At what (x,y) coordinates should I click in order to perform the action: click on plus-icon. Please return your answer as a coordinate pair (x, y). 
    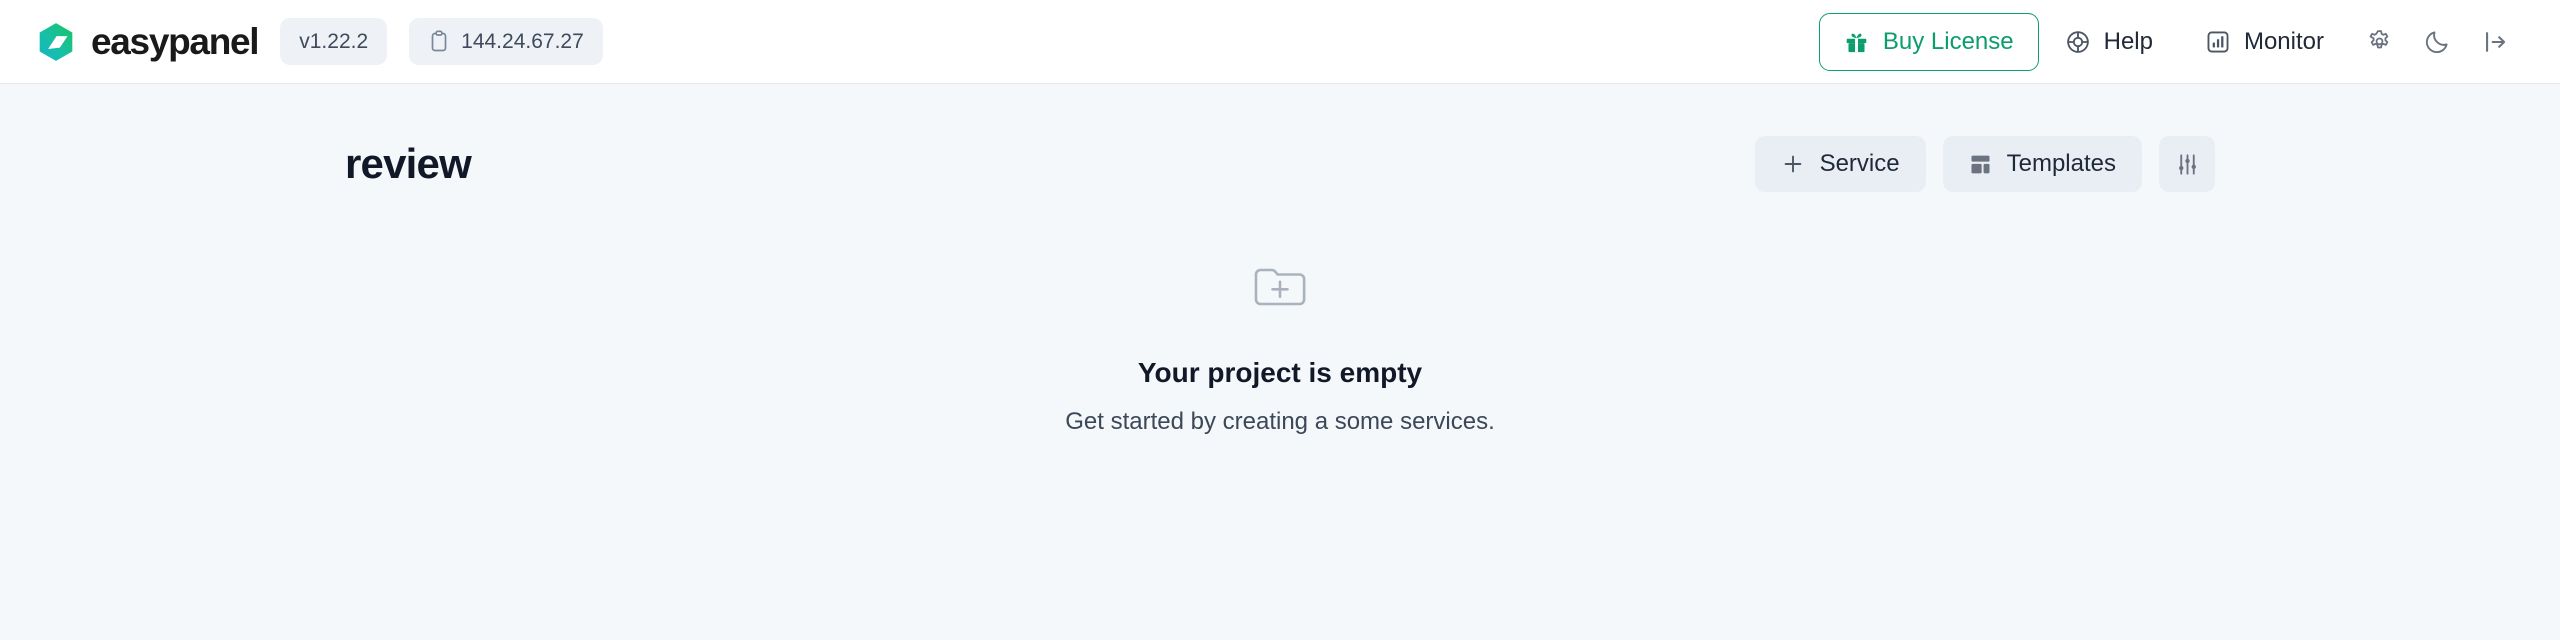
    Looking at the image, I should click on (1792, 164).